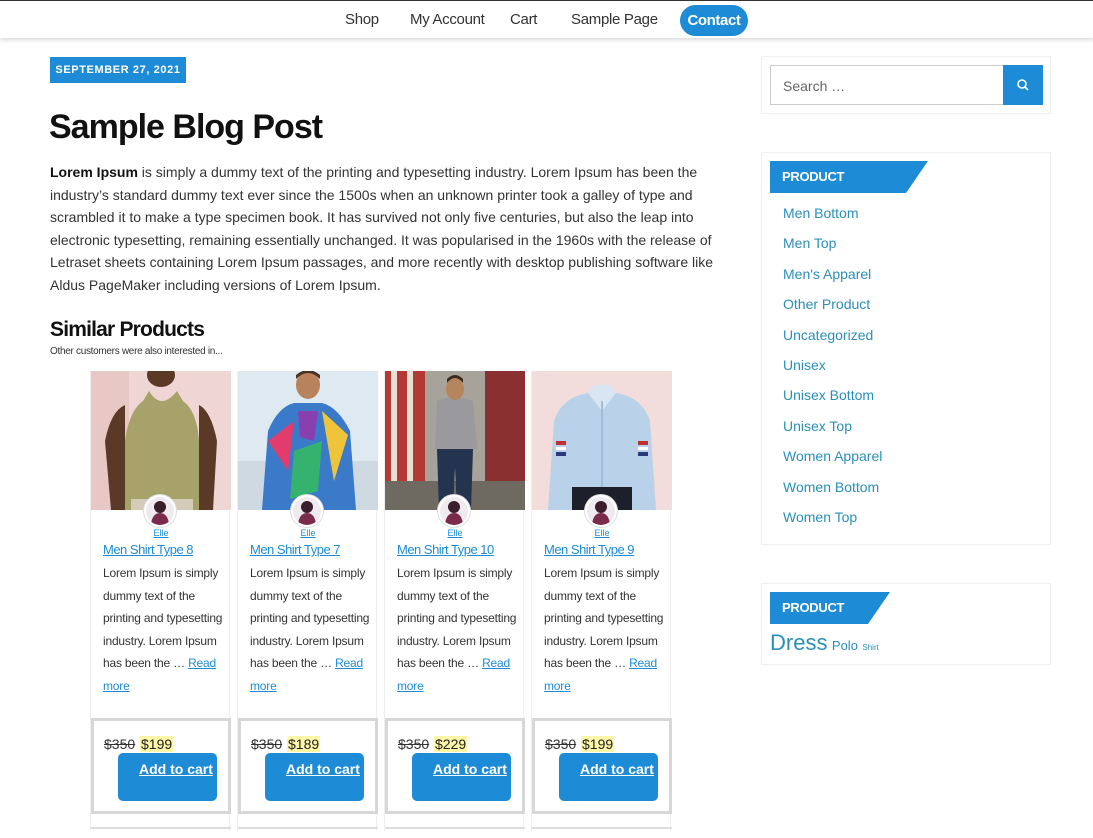  Describe the element at coordinates (118, 70) in the screenshot. I see `post-date-badge: SEPTEMBER 27, 2021` at that location.